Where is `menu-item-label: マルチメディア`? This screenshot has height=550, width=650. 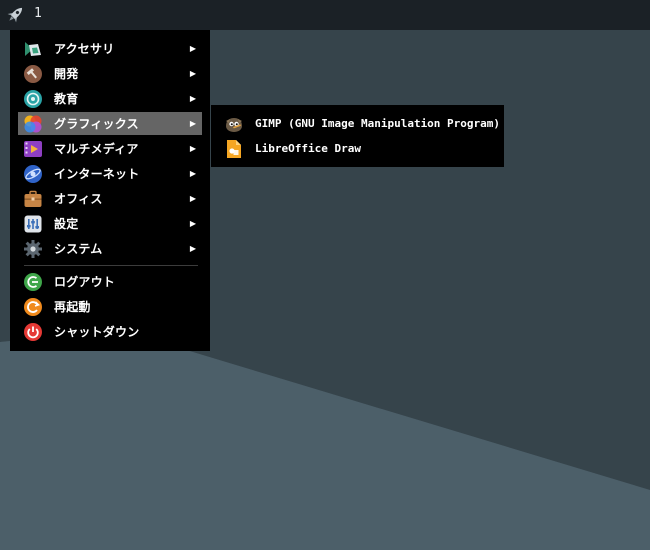 menu-item-label: マルチメディア is located at coordinates (96, 149).